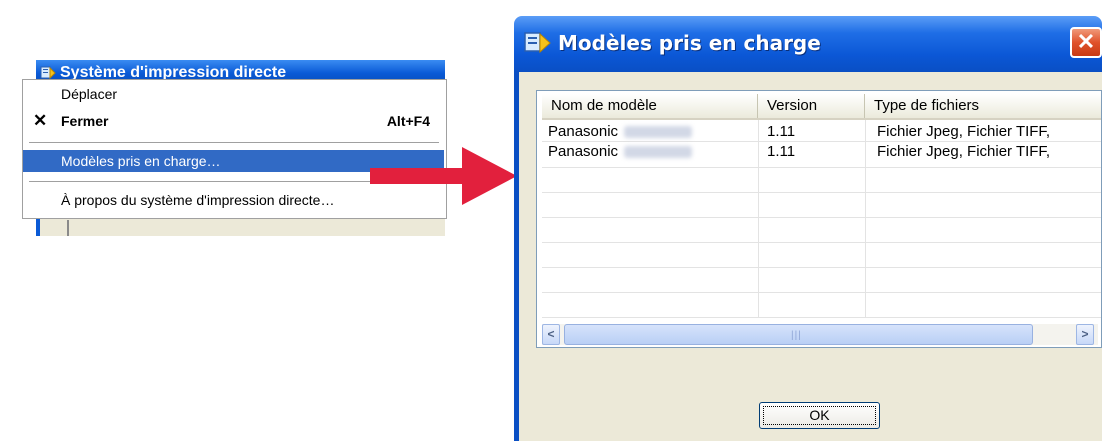  I want to click on scrollbar-thumb: |||, so click(798, 334).